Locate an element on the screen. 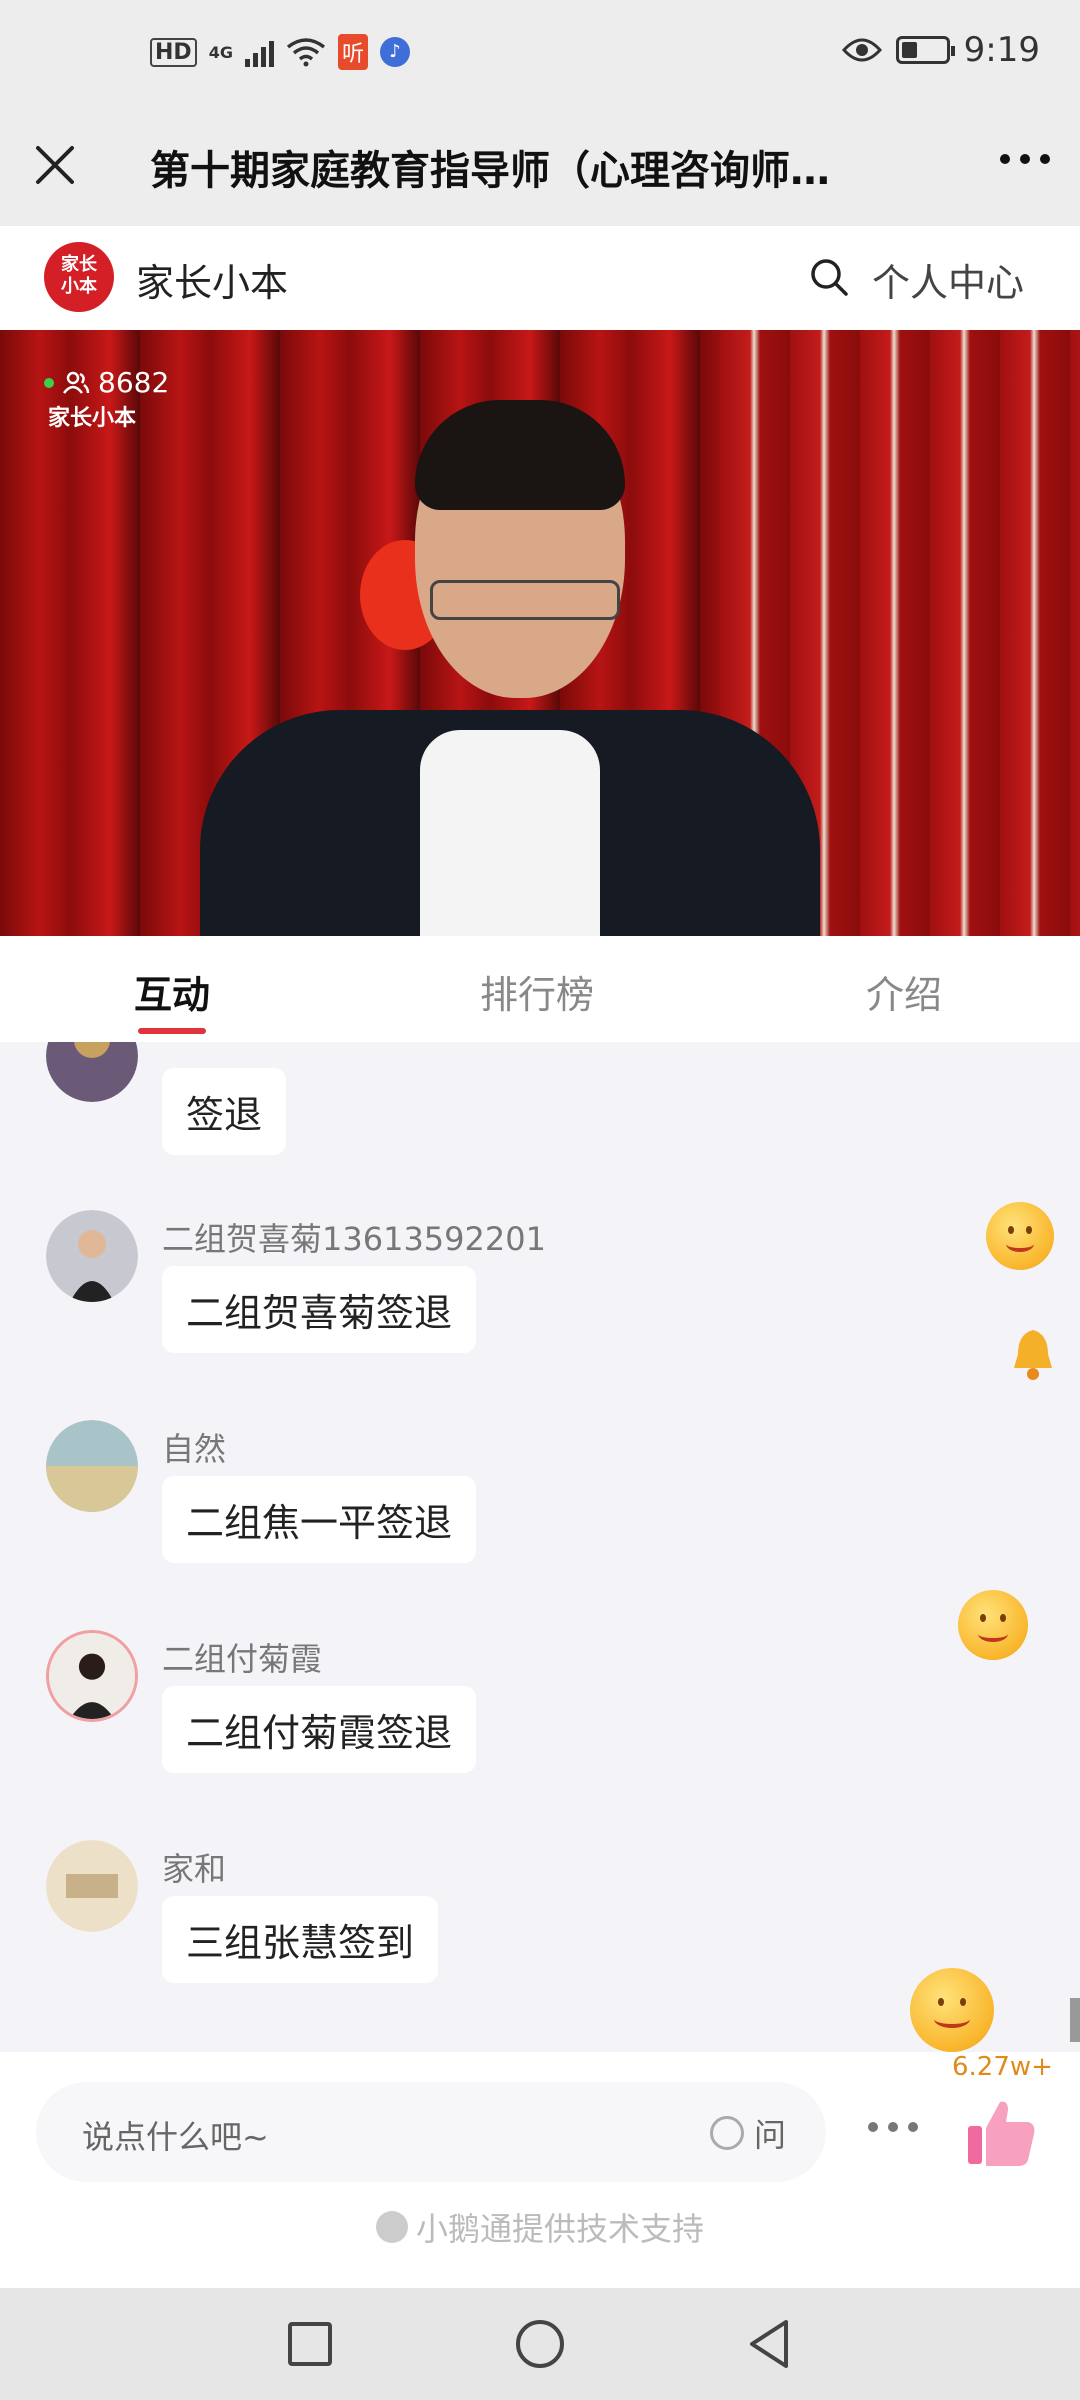  clock: 9:19 is located at coordinates (1001, 50).